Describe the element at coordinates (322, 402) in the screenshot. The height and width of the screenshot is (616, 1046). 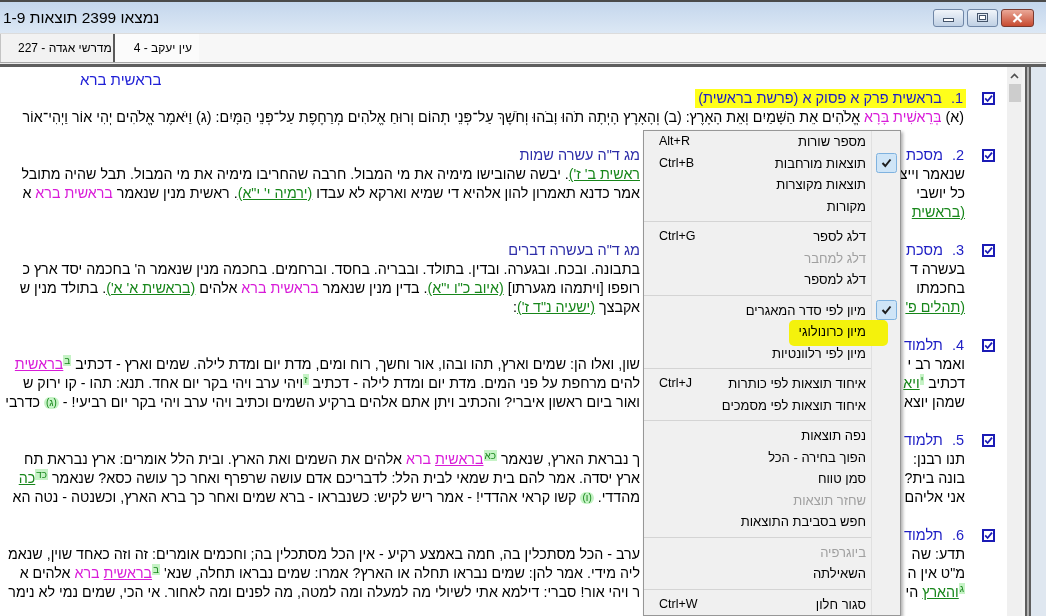
I see `passage-line: ואור ביום ראשון איברי? והכתיב ויתן אתם אלהים ברקיע השמים וכתיב ויהי ערב ויהי בקר יום רביעי! - (ג) כדרבי` at that location.